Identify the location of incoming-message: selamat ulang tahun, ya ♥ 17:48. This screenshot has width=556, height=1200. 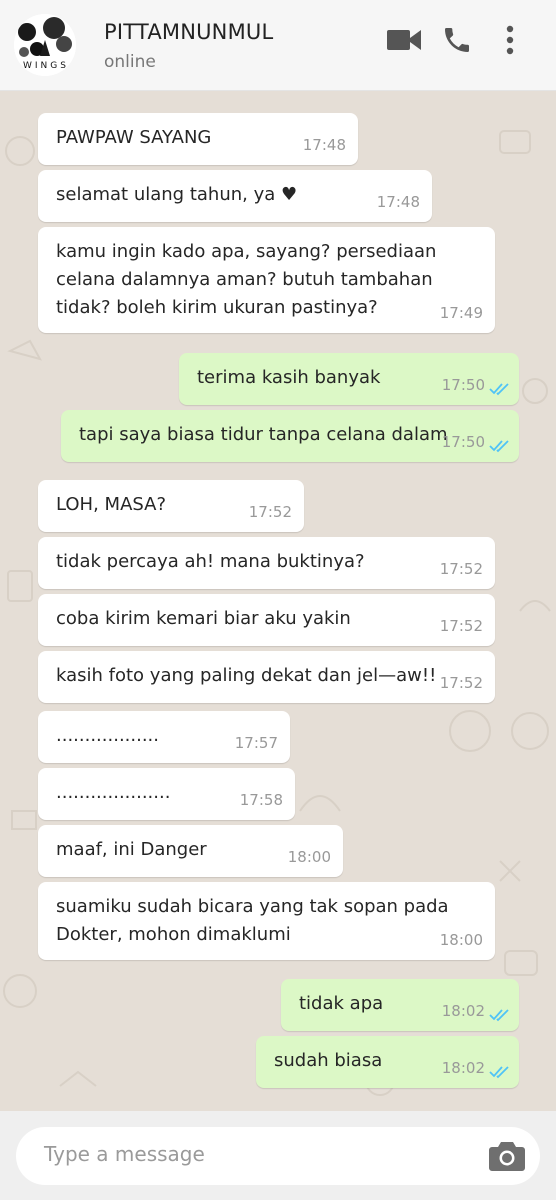
(235, 196).